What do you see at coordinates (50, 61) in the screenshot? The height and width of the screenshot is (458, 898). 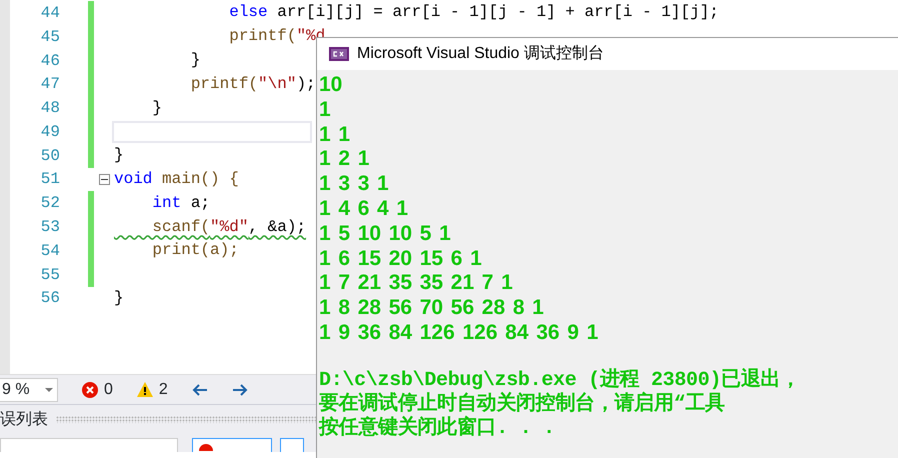 I see `line-number: 46` at bounding box center [50, 61].